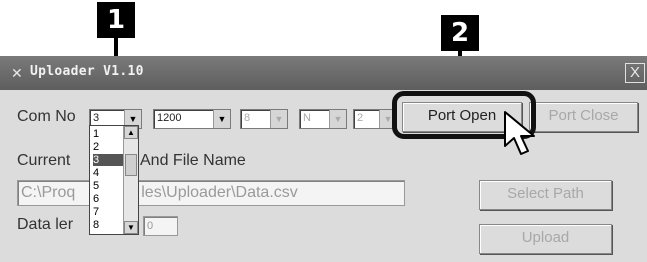  What do you see at coordinates (192, 119) in the screenshot?
I see `baud-rate-select: 1200 ▼` at bounding box center [192, 119].